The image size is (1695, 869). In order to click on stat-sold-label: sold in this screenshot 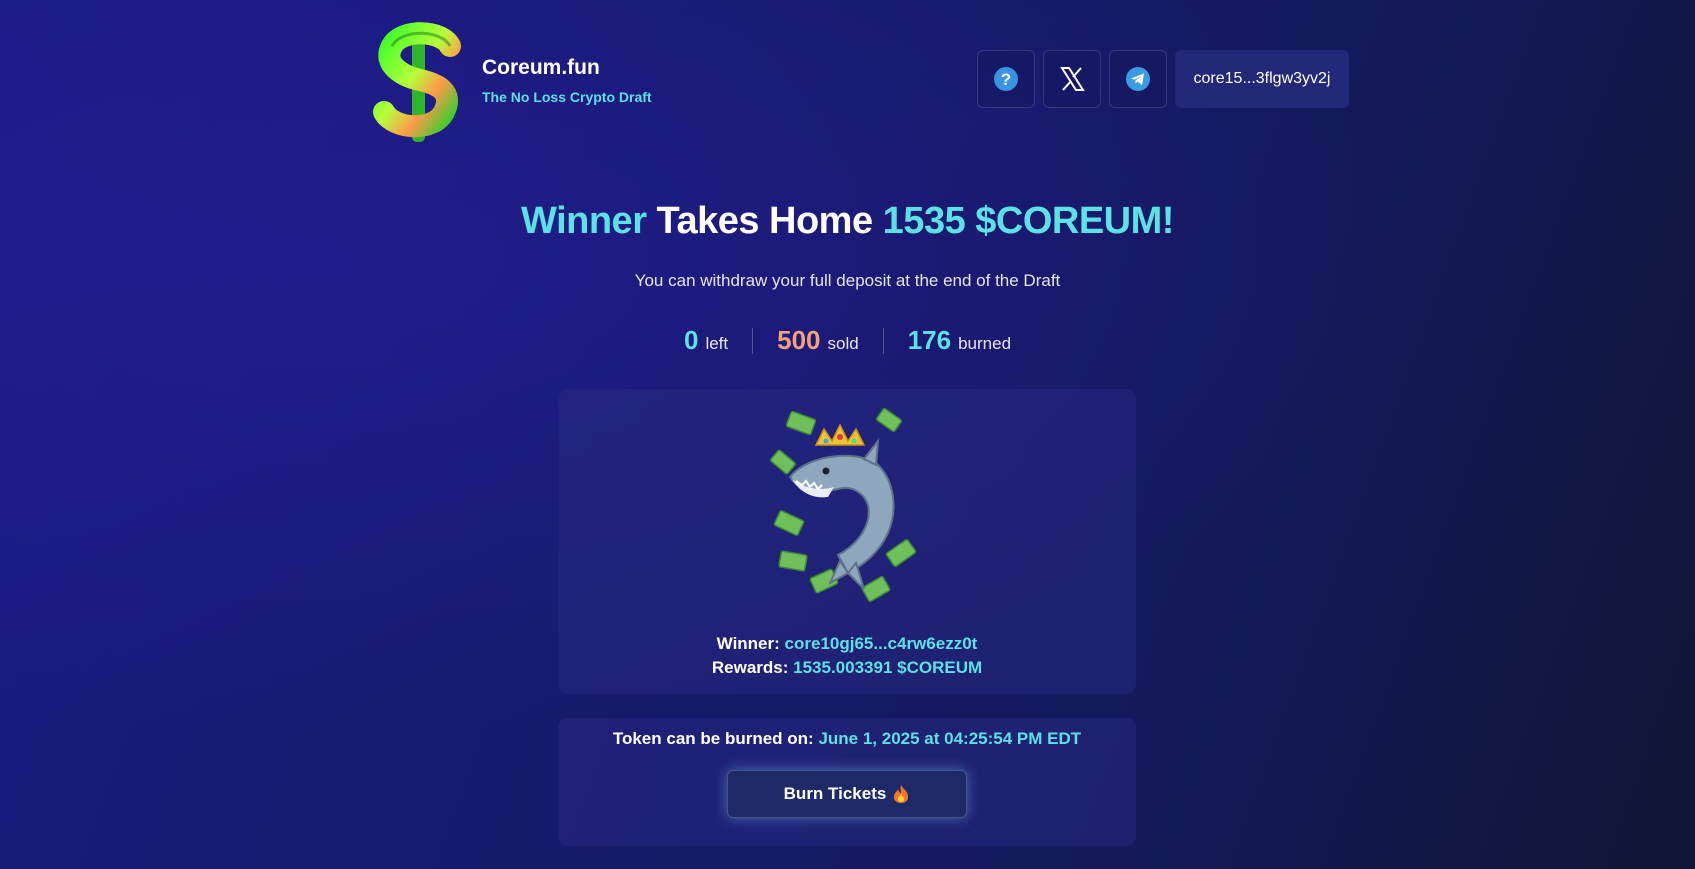, I will do `click(843, 343)`.